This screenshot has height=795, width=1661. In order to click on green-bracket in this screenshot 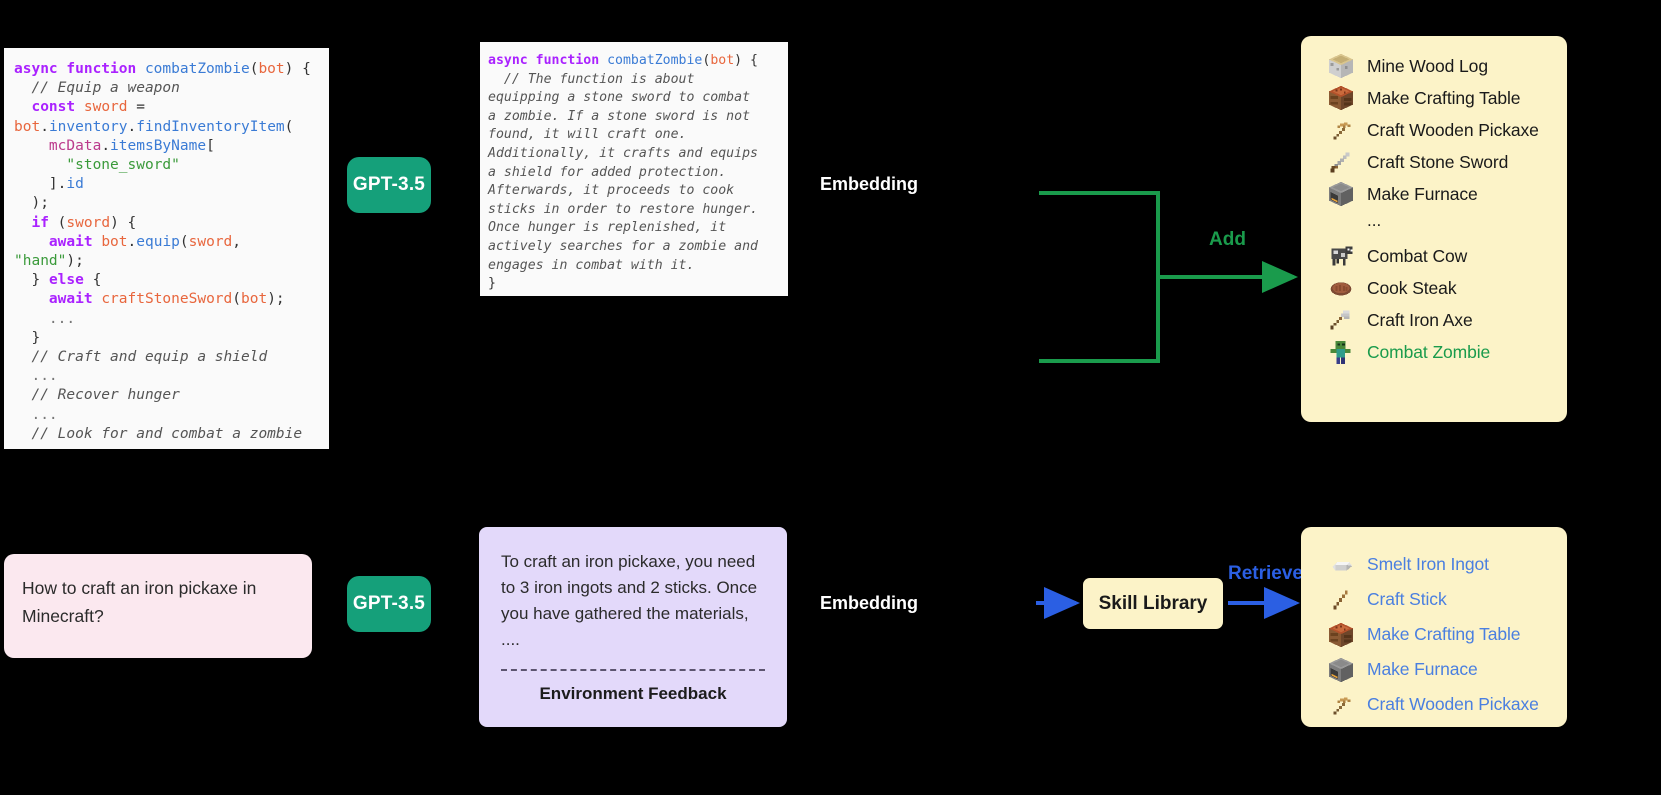, I will do `click(1099, 277)`.